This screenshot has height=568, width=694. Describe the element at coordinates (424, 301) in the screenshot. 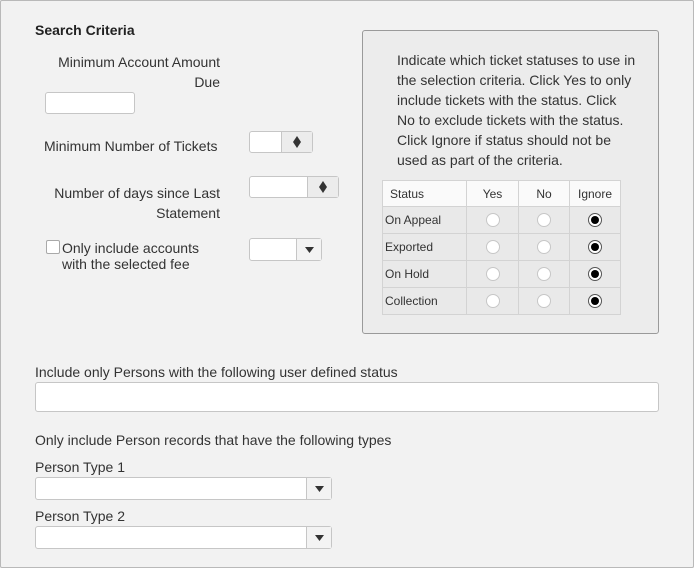

I see `status-name: Collection` at that location.